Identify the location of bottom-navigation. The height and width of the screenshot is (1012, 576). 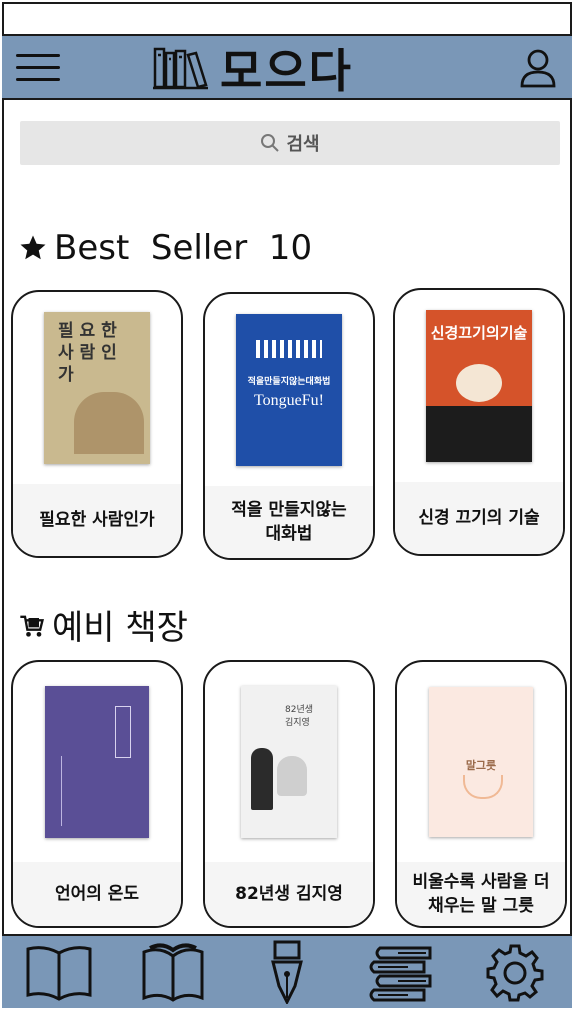
(287, 971).